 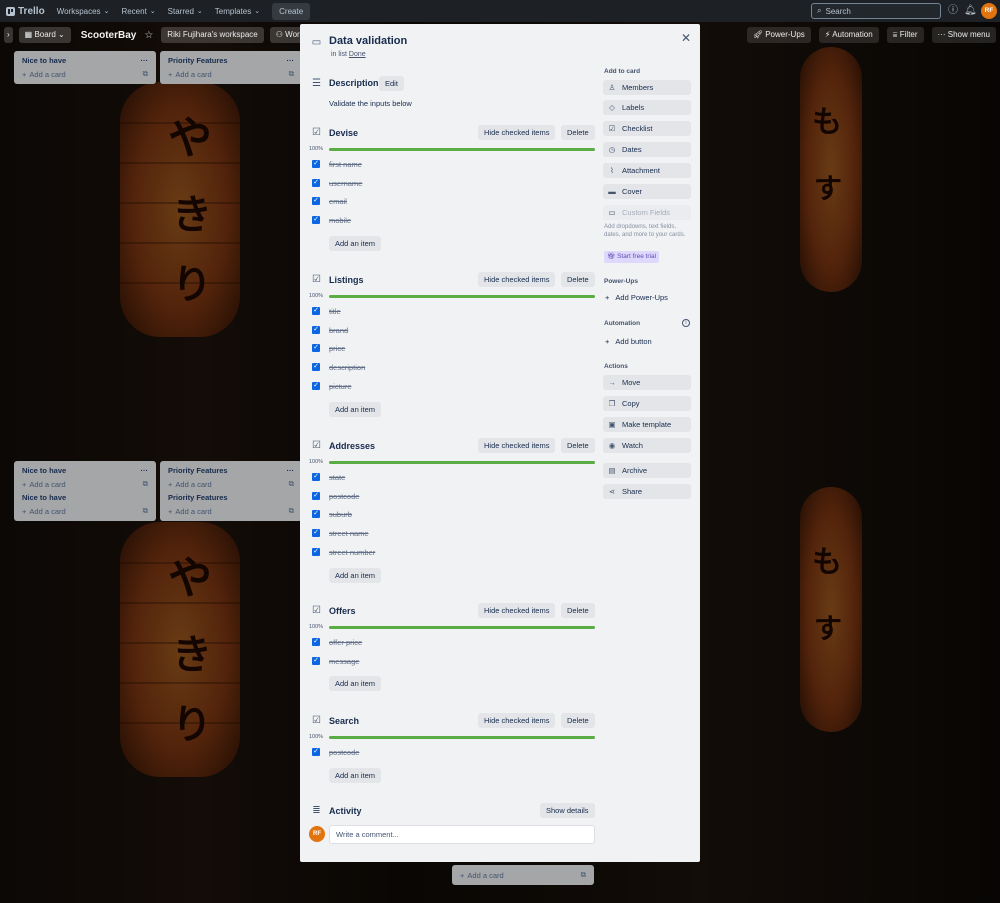 What do you see at coordinates (647, 191) in the screenshot?
I see `cover-button: ▬ Cover` at bounding box center [647, 191].